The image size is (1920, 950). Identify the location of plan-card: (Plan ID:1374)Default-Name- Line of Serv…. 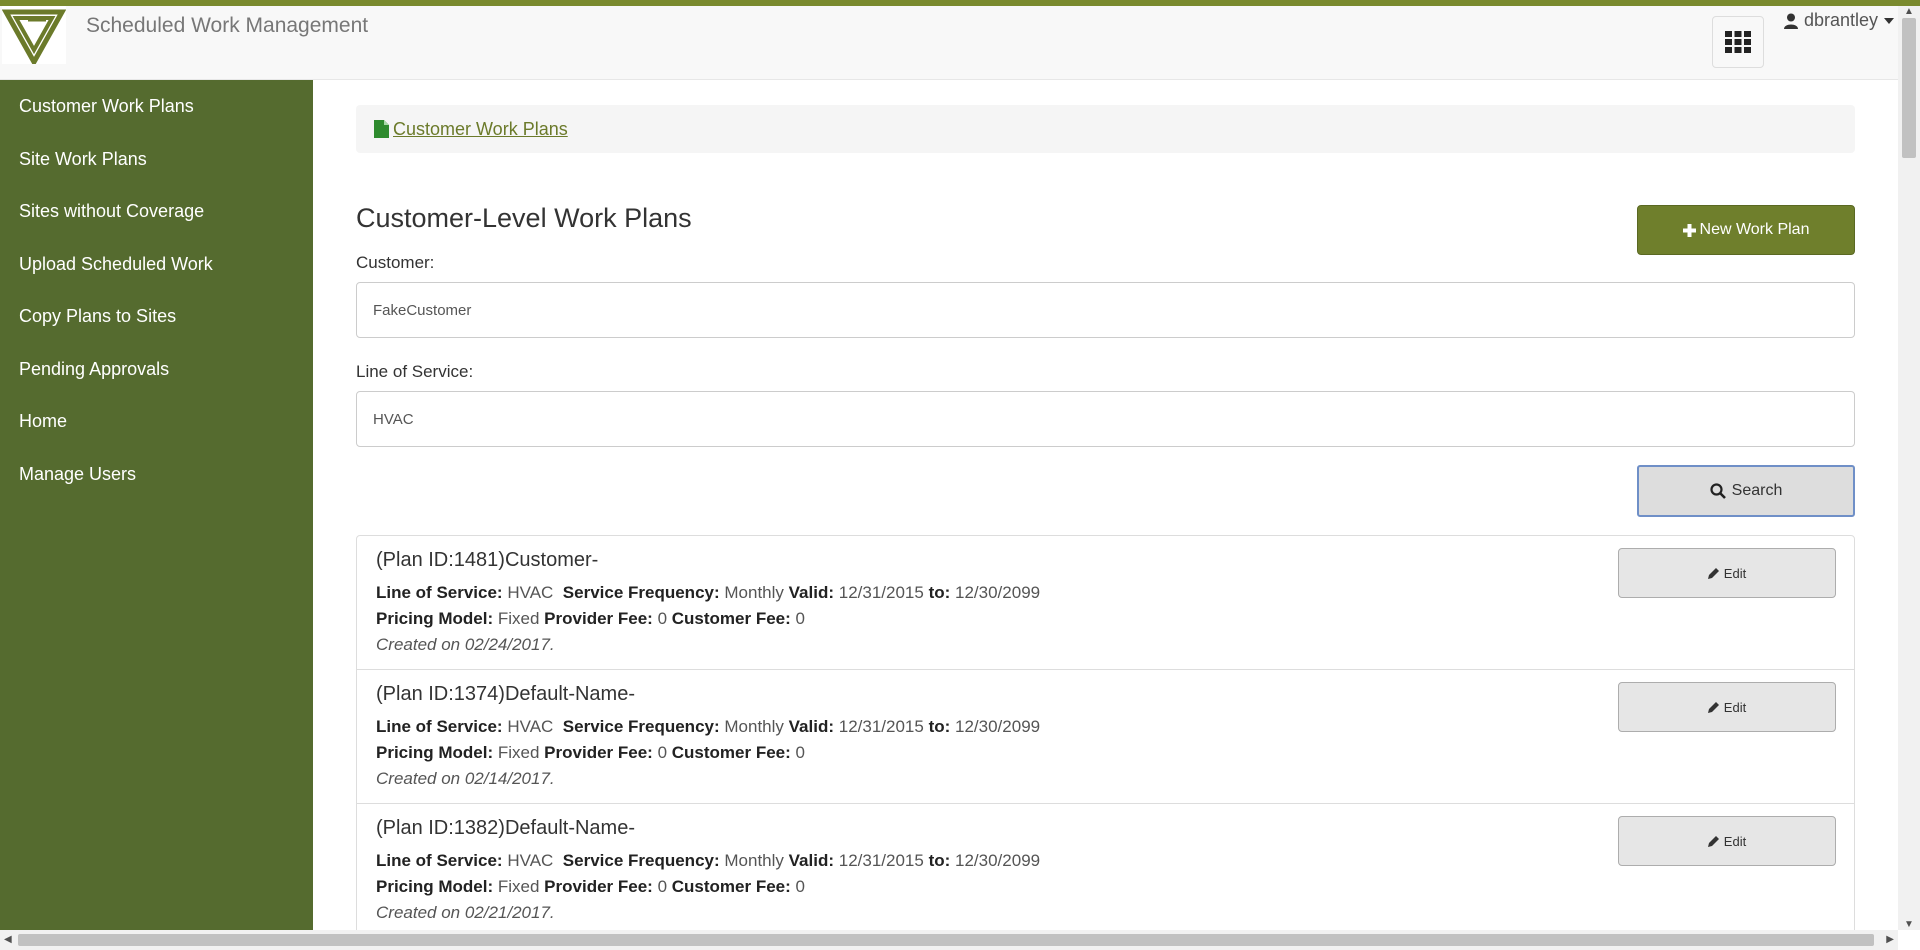
(1105, 737).